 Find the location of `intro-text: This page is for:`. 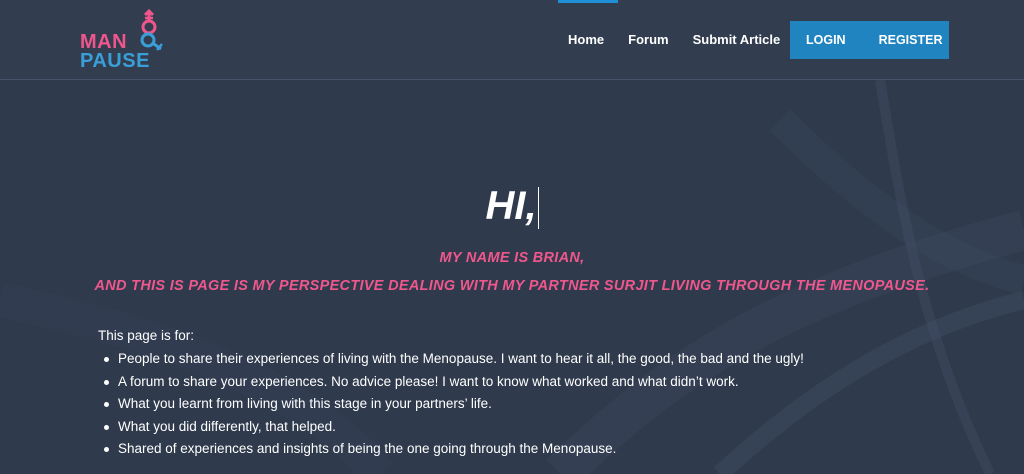

intro-text: This page is for: is located at coordinates (146, 335).